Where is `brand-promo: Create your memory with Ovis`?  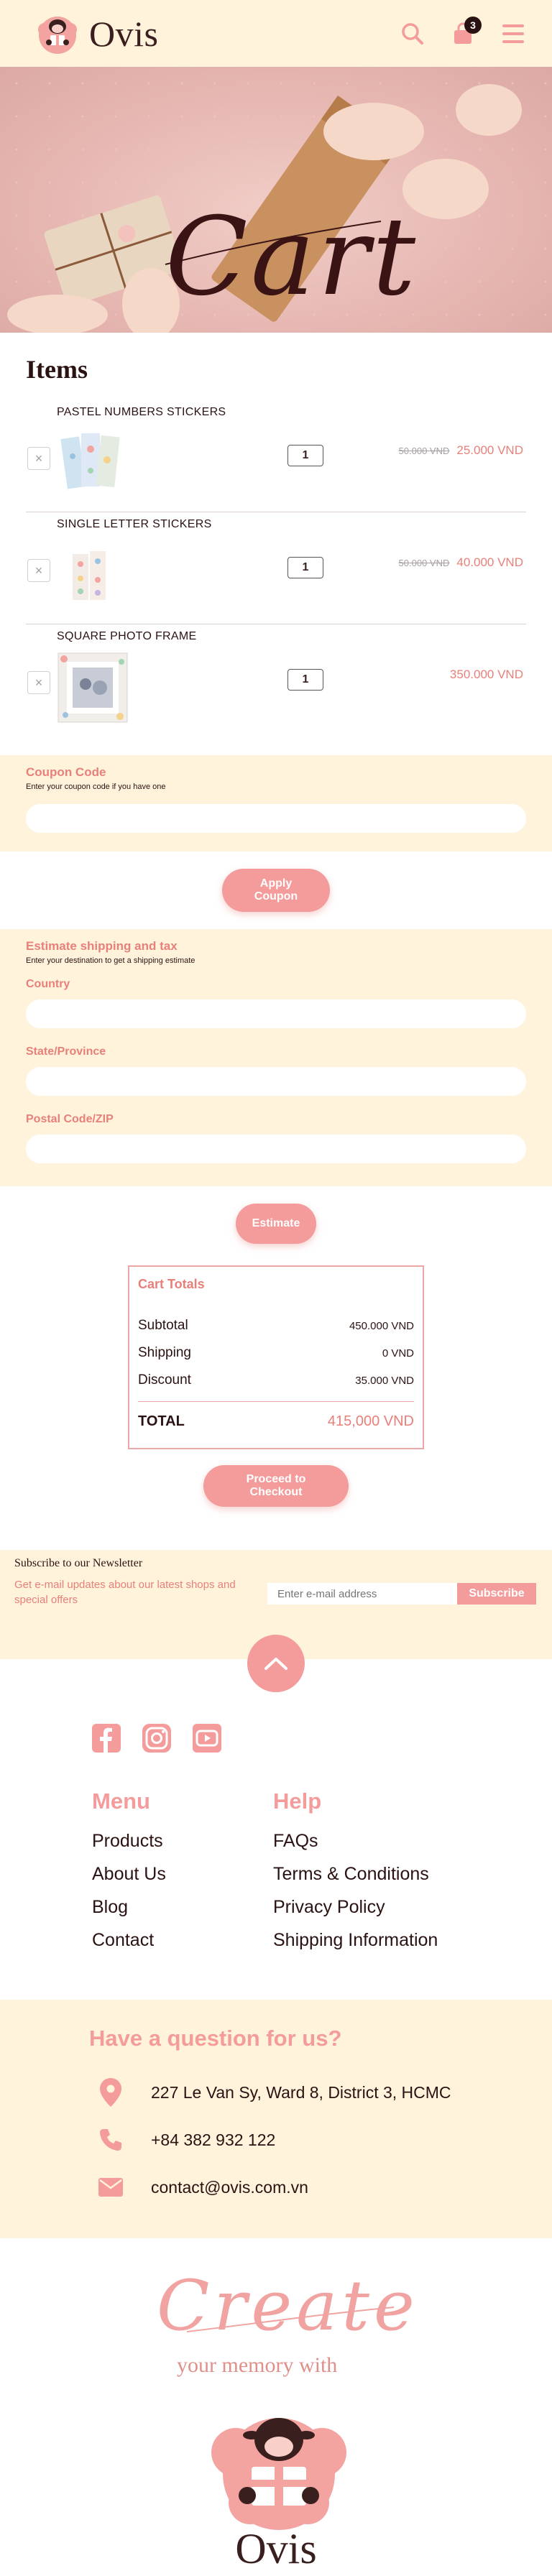 brand-promo: Create your memory with Ovis is located at coordinates (276, 2407).